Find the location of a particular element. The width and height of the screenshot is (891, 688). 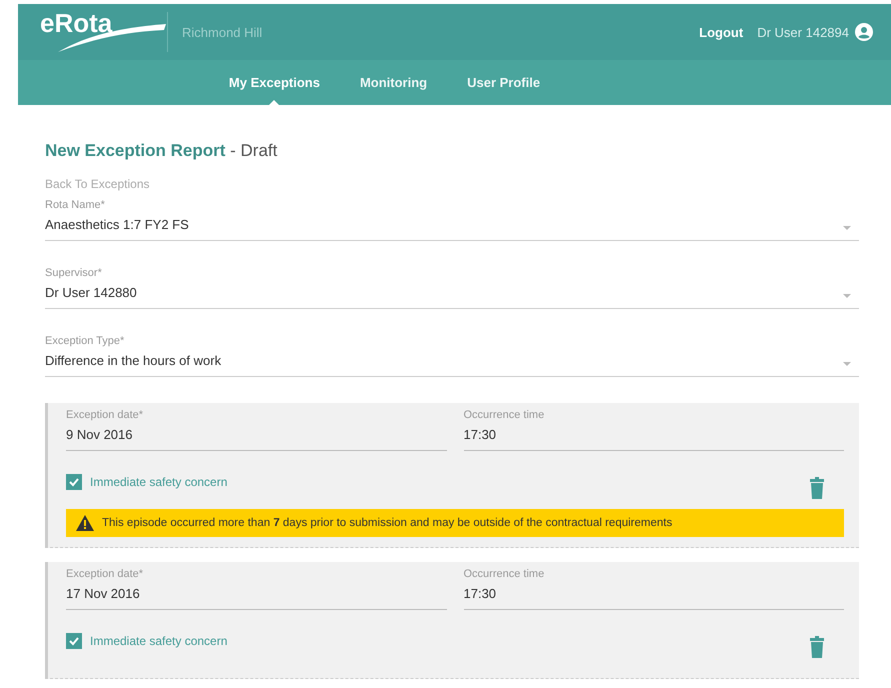

logo-text: eRota is located at coordinates (76, 23).